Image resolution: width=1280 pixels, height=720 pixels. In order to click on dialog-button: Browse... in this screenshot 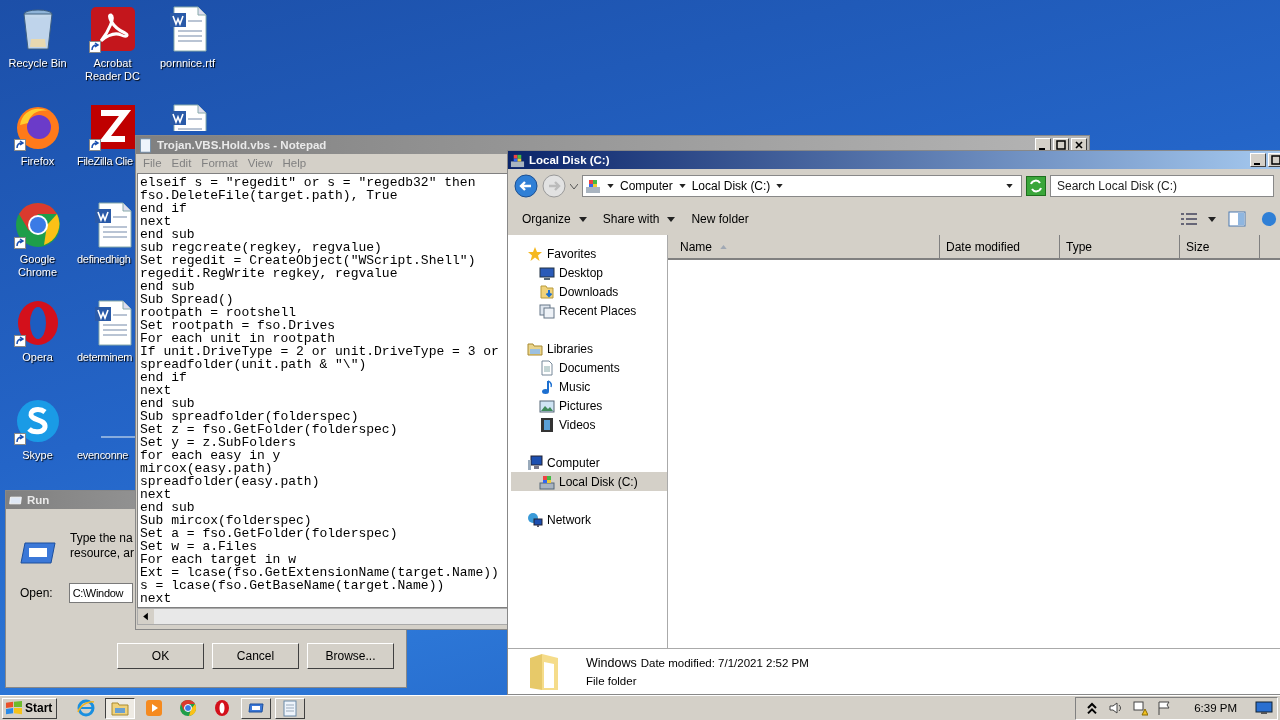, I will do `click(350, 656)`.